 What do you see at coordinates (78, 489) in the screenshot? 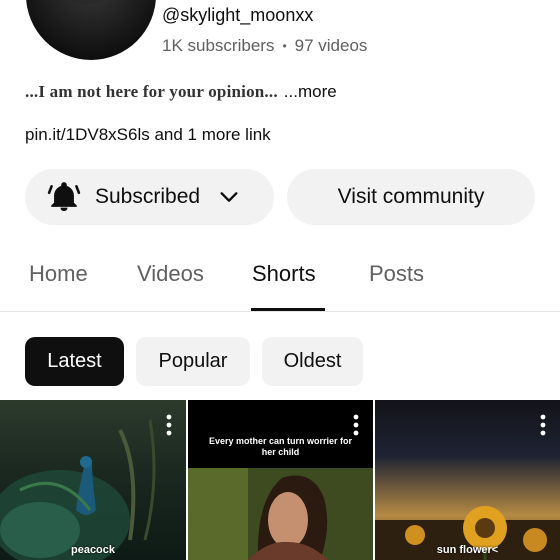
I see `peacock-image` at bounding box center [78, 489].